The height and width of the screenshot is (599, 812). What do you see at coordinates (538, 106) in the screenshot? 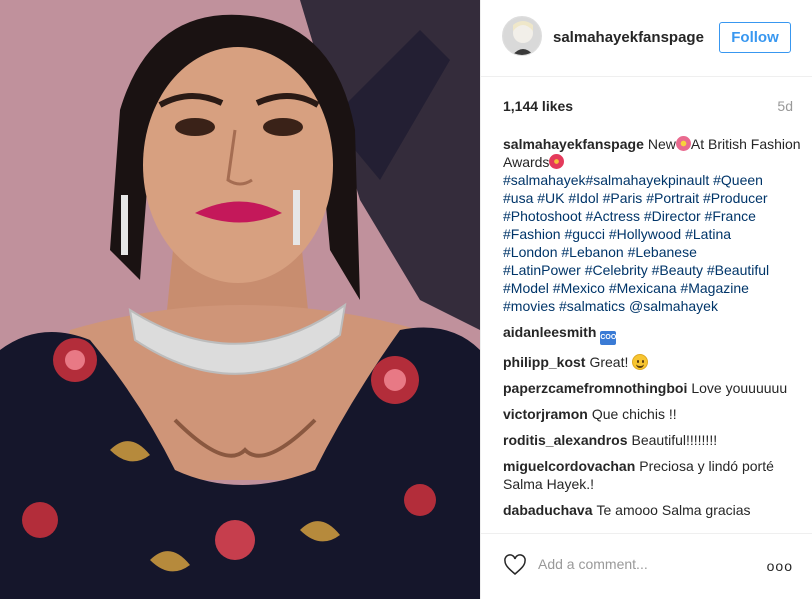
I see `likes-count: 1,144 likes` at bounding box center [538, 106].